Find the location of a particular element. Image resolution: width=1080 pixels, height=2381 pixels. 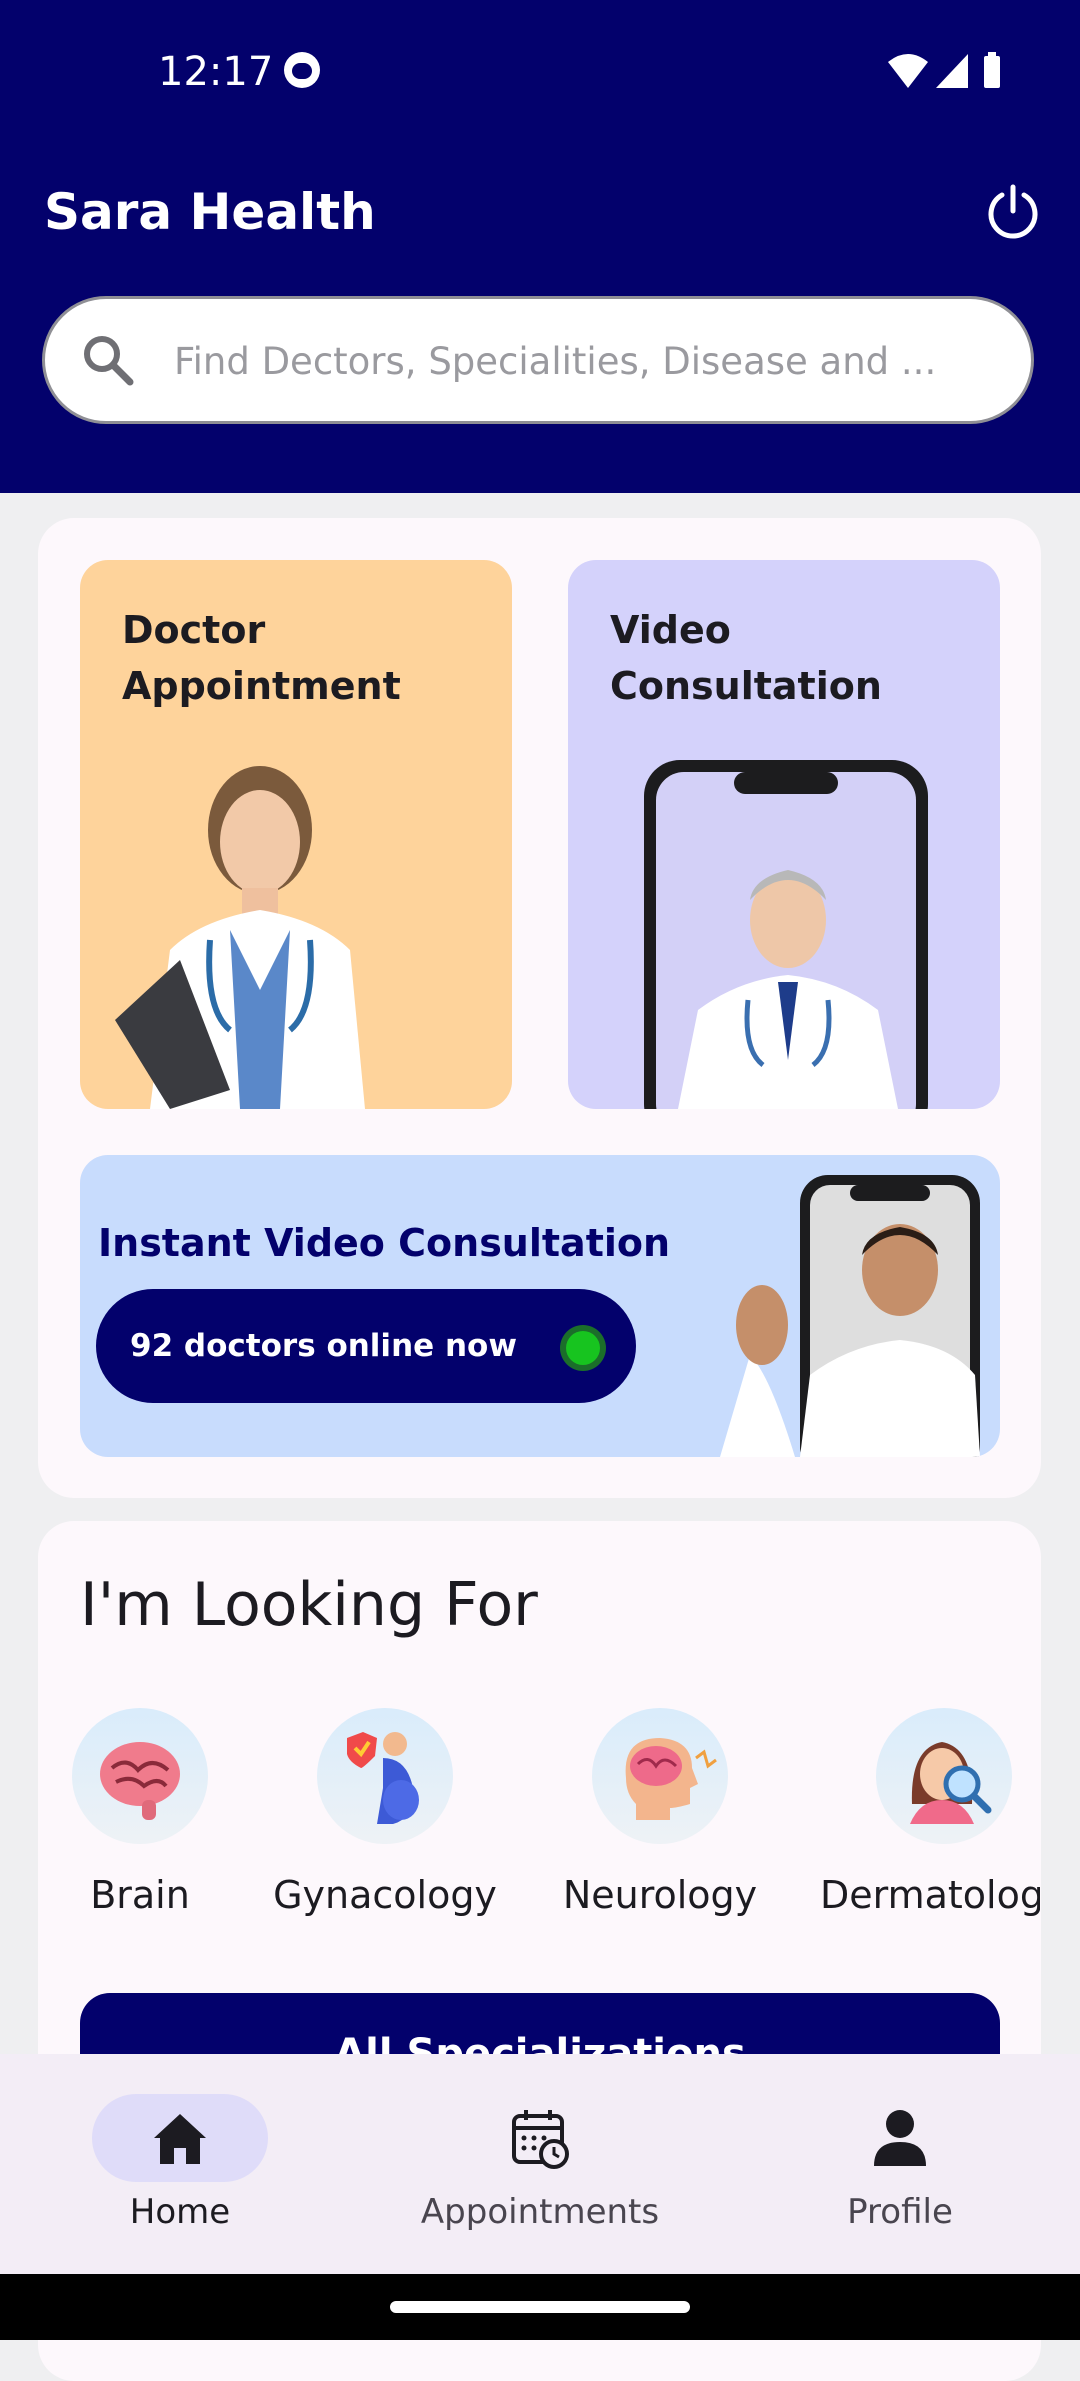

nav-home-label: Home is located at coordinates (180, 2212).